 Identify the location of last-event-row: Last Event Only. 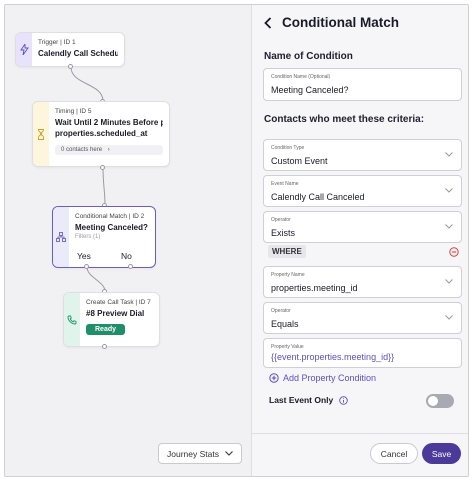
(308, 400).